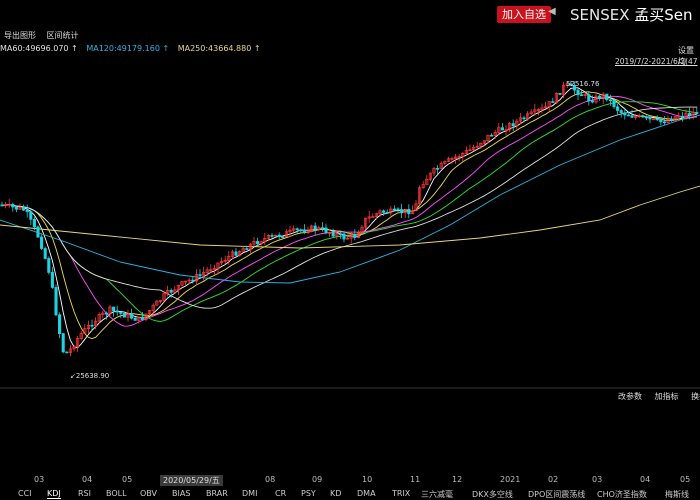 This screenshot has width=700, height=500. Describe the element at coordinates (249, 493) in the screenshot. I see `indicator-tab-dmi: DMI` at that location.